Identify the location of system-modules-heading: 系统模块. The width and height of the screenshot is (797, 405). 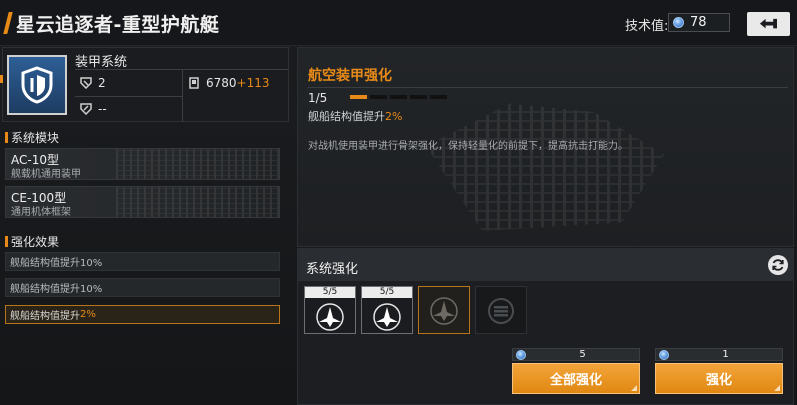
(32, 137).